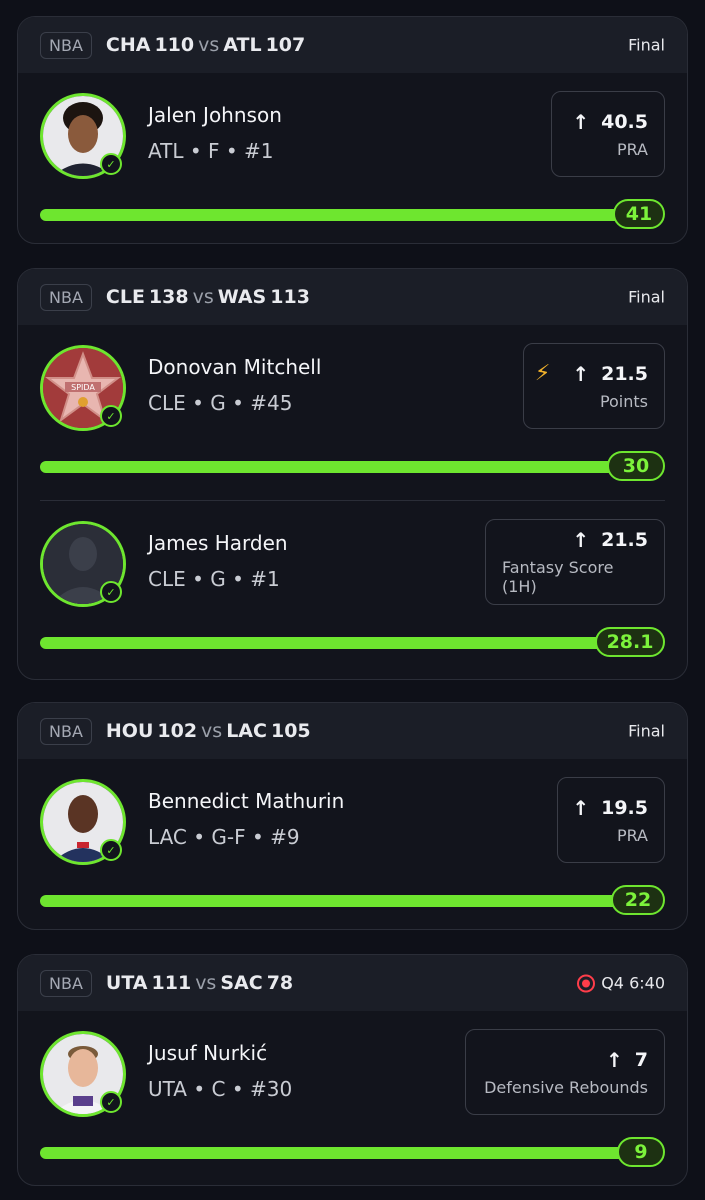 This screenshot has width=705, height=1200. I want to click on prop-line-box: ⚡ ↑ 21.5 Points, so click(594, 386).